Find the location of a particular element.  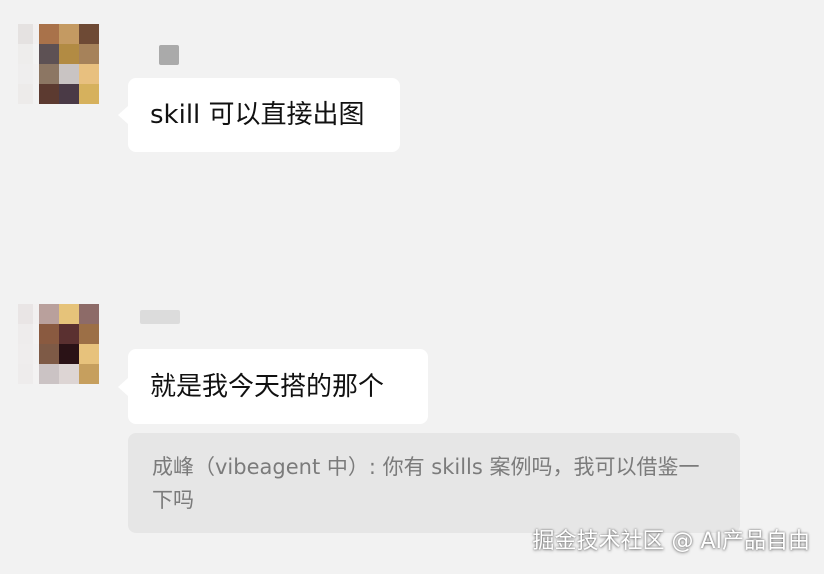

quoted-message: 成峰（vibeagent 中）: 你有 skills 案例吗，我可以借鉴一下吗 is located at coordinates (434, 483).